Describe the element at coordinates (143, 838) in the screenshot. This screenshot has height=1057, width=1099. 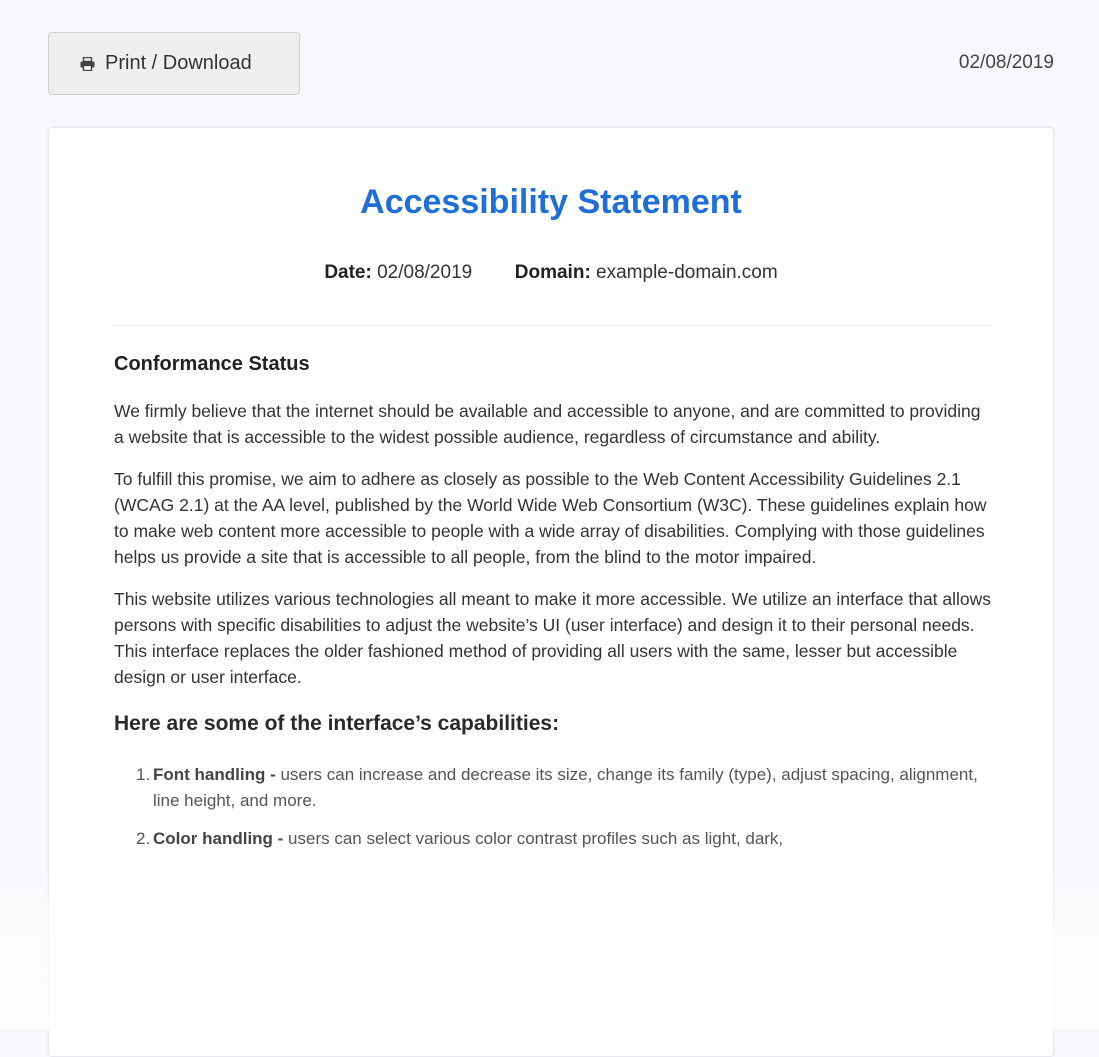
I see `list-number: 2.` at that location.